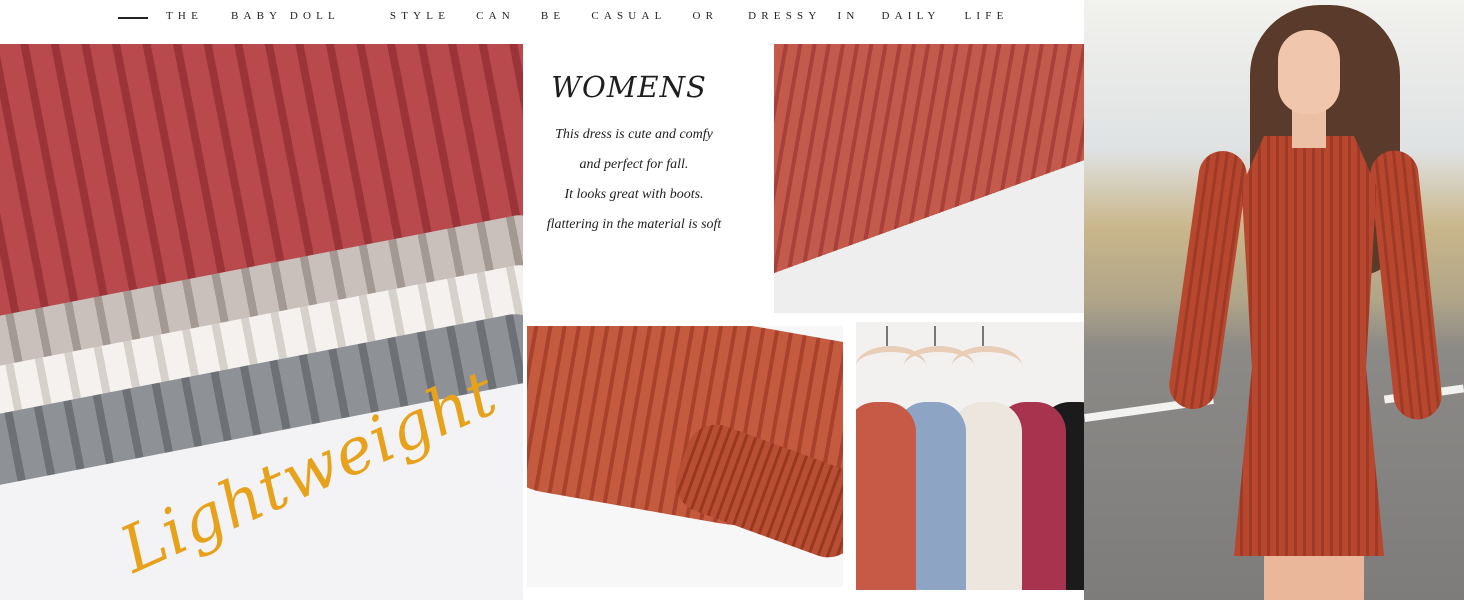  What do you see at coordinates (911, 16) in the screenshot?
I see `tagline-word: DAILY` at bounding box center [911, 16].